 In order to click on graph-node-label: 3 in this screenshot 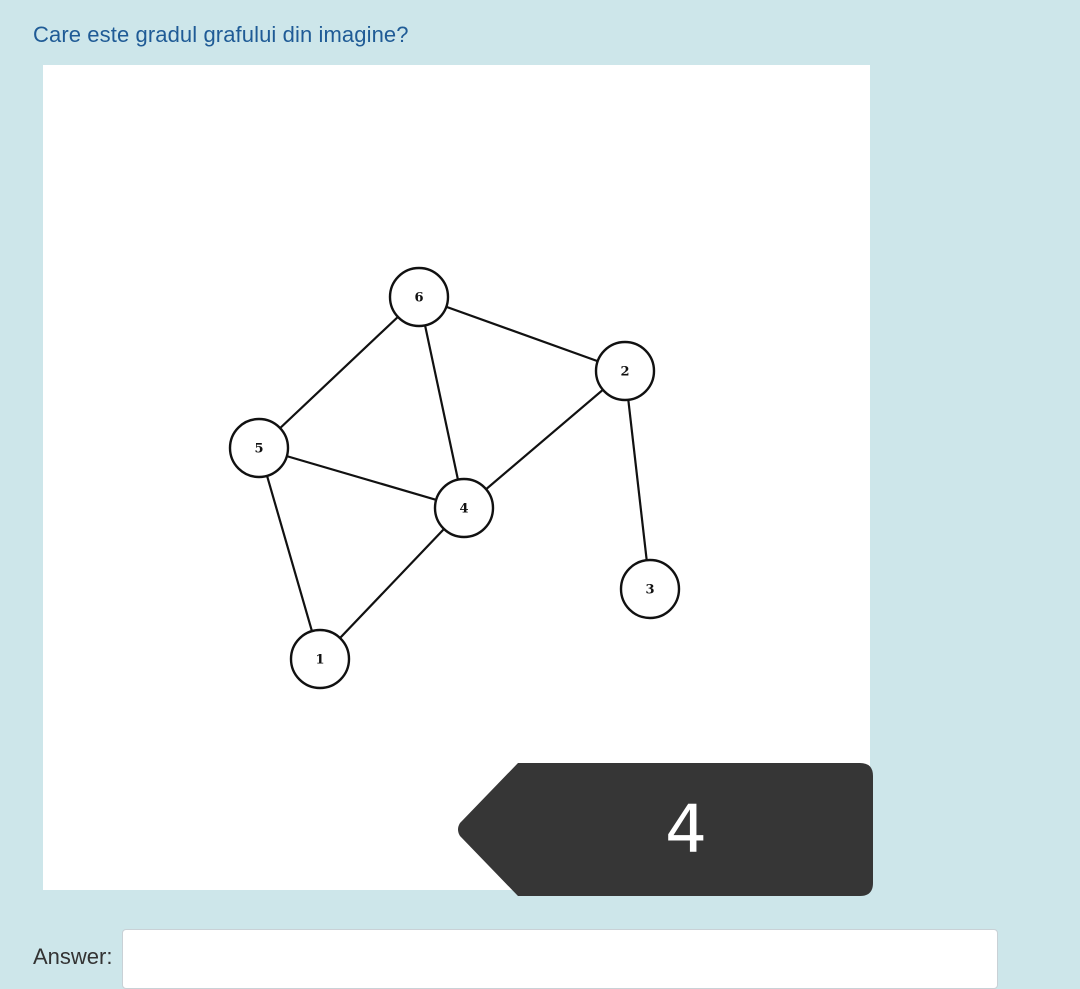, I will do `click(649, 590)`.